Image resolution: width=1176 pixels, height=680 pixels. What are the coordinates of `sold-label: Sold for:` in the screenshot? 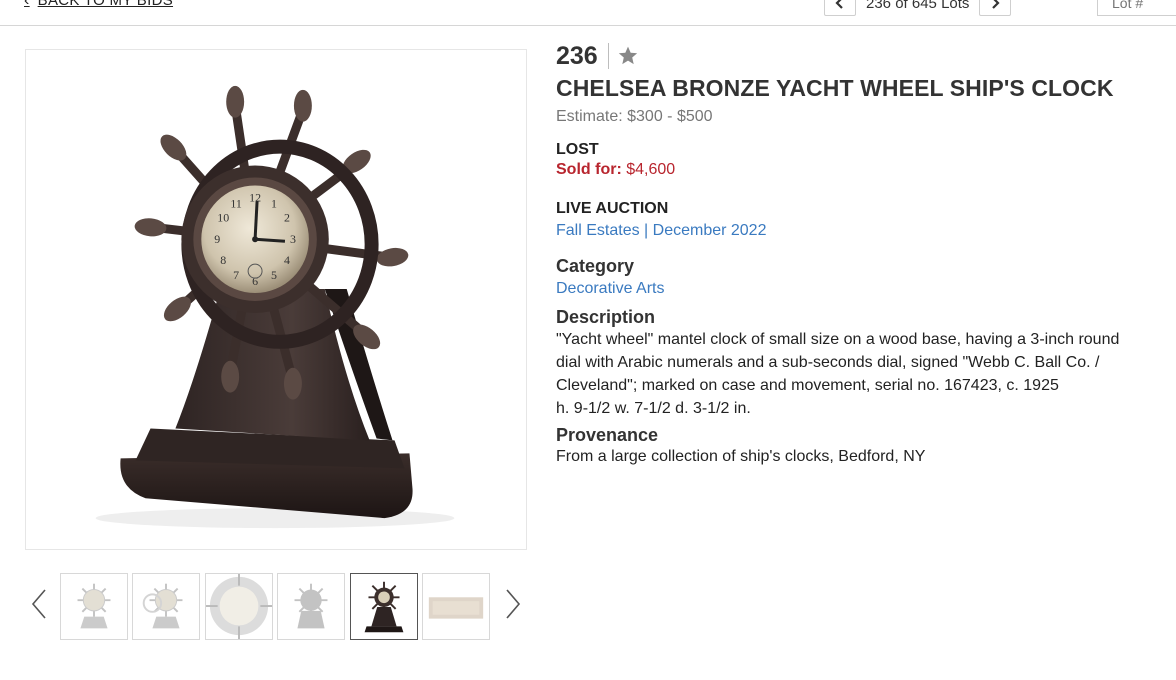 It's located at (589, 169).